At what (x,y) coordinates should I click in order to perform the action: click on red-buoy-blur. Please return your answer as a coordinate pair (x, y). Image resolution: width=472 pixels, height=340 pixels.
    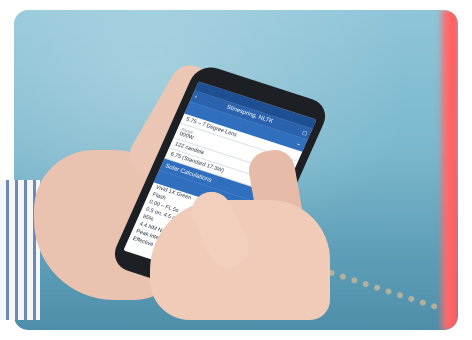
    Looking at the image, I should click on (448, 170).